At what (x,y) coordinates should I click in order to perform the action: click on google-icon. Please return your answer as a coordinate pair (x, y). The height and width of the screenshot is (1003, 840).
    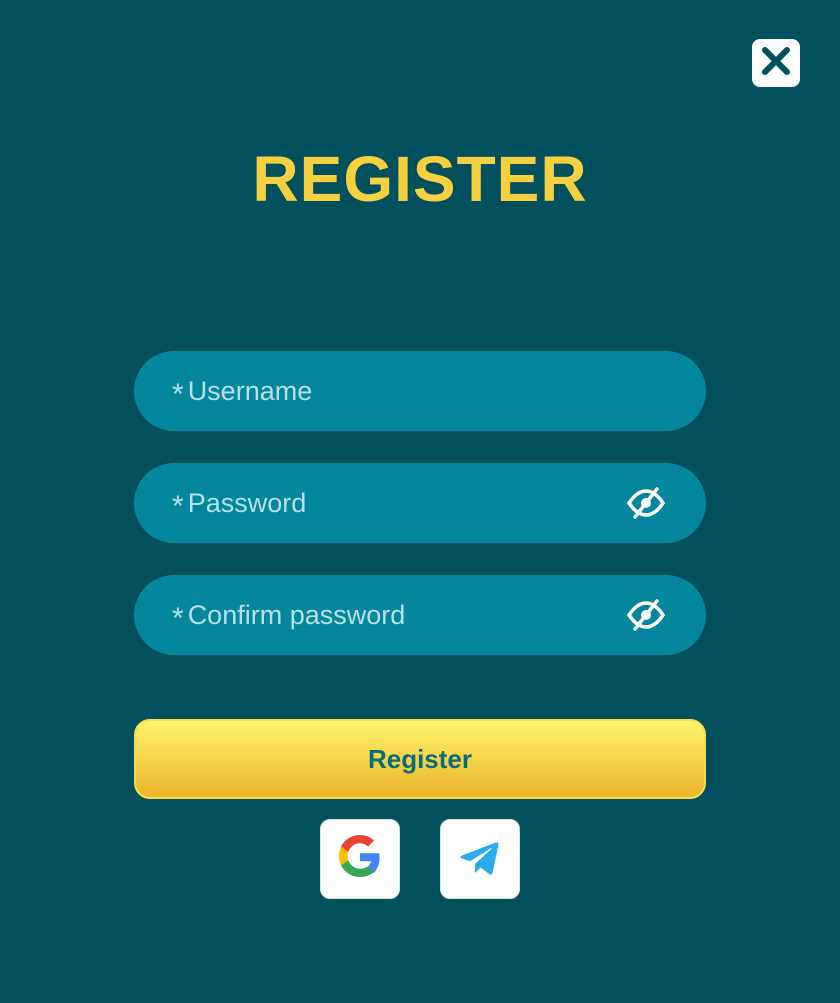
    Looking at the image, I should click on (360, 859).